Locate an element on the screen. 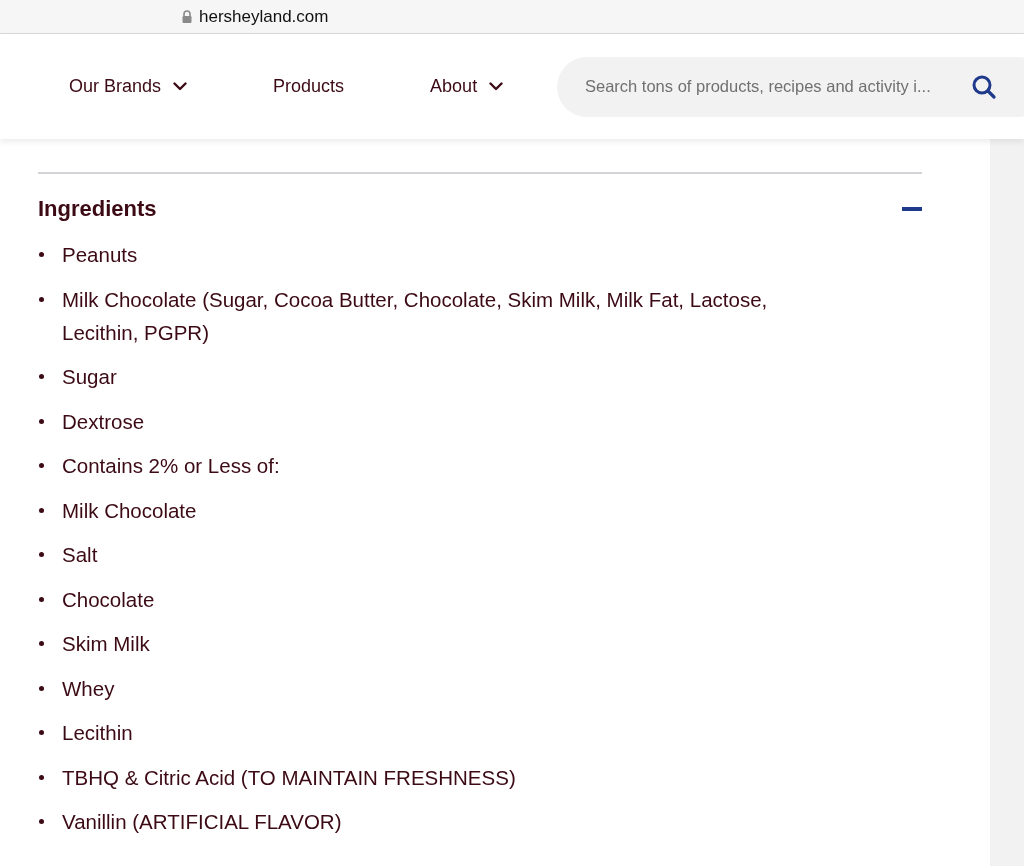 The height and width of the screenshot is (867, 1024). url-text: hersheyland.com is located at coordinates (264, 16).